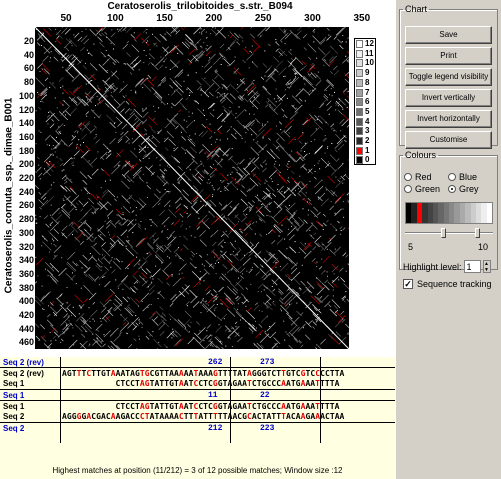 This screenshot has width=501, height=479. Describe the element at coordinates (26, 136) in the screenshot. I see `y-tick-label: 160` at that location.